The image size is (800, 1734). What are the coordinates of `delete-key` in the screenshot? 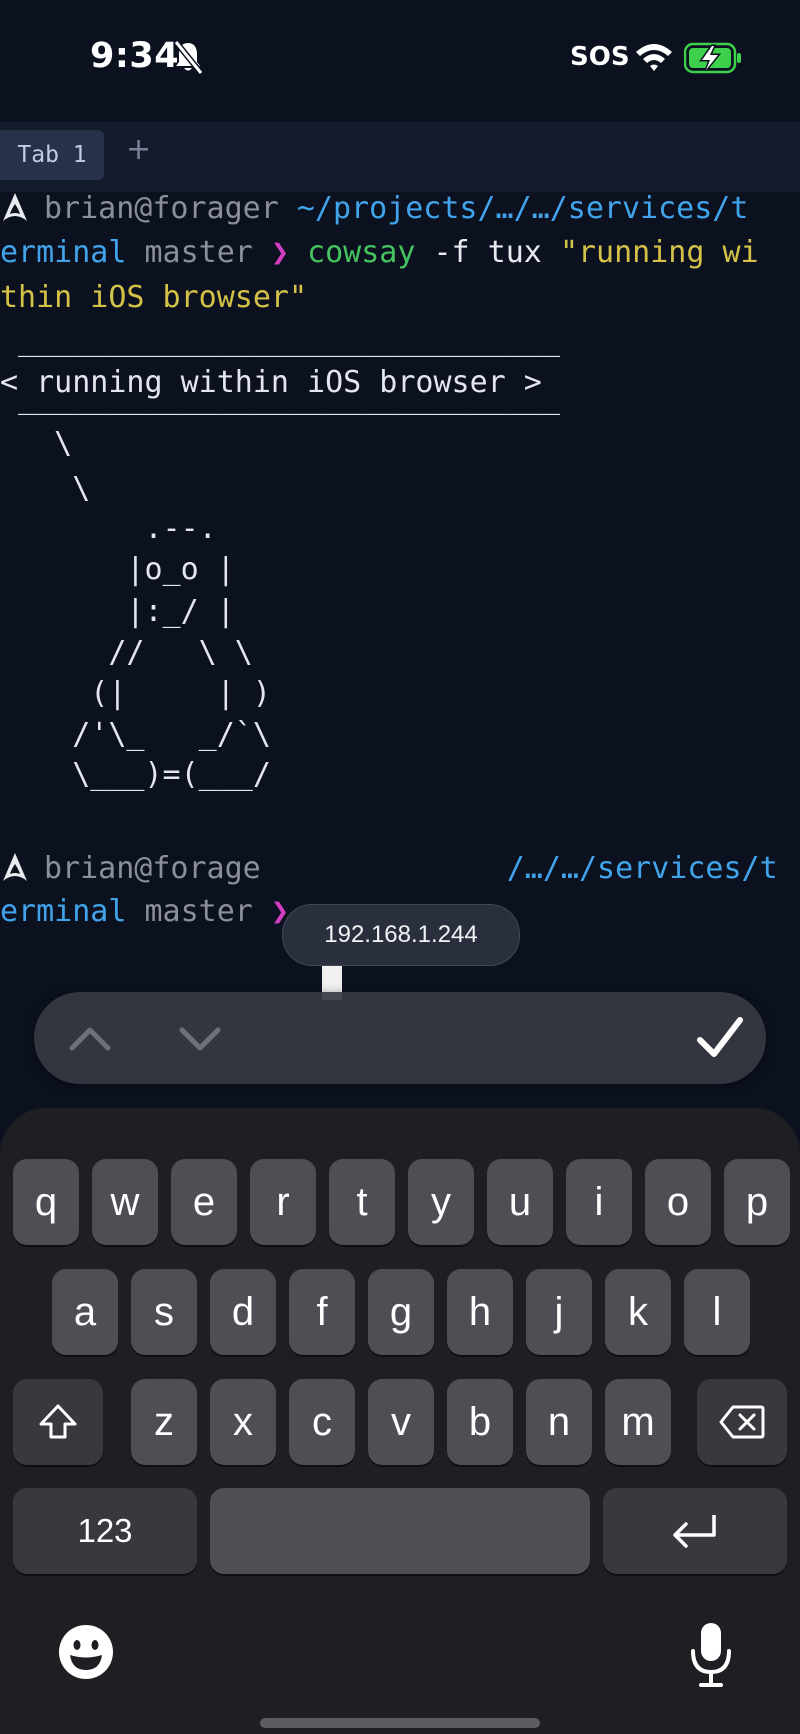 It's located at (742, 1422).